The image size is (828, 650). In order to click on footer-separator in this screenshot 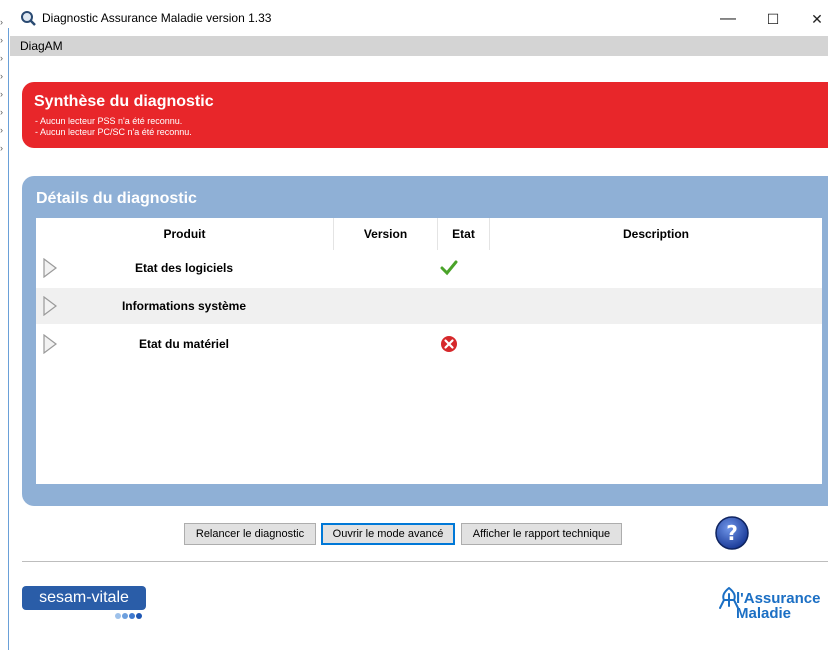, I will do `click(425, 561)`.